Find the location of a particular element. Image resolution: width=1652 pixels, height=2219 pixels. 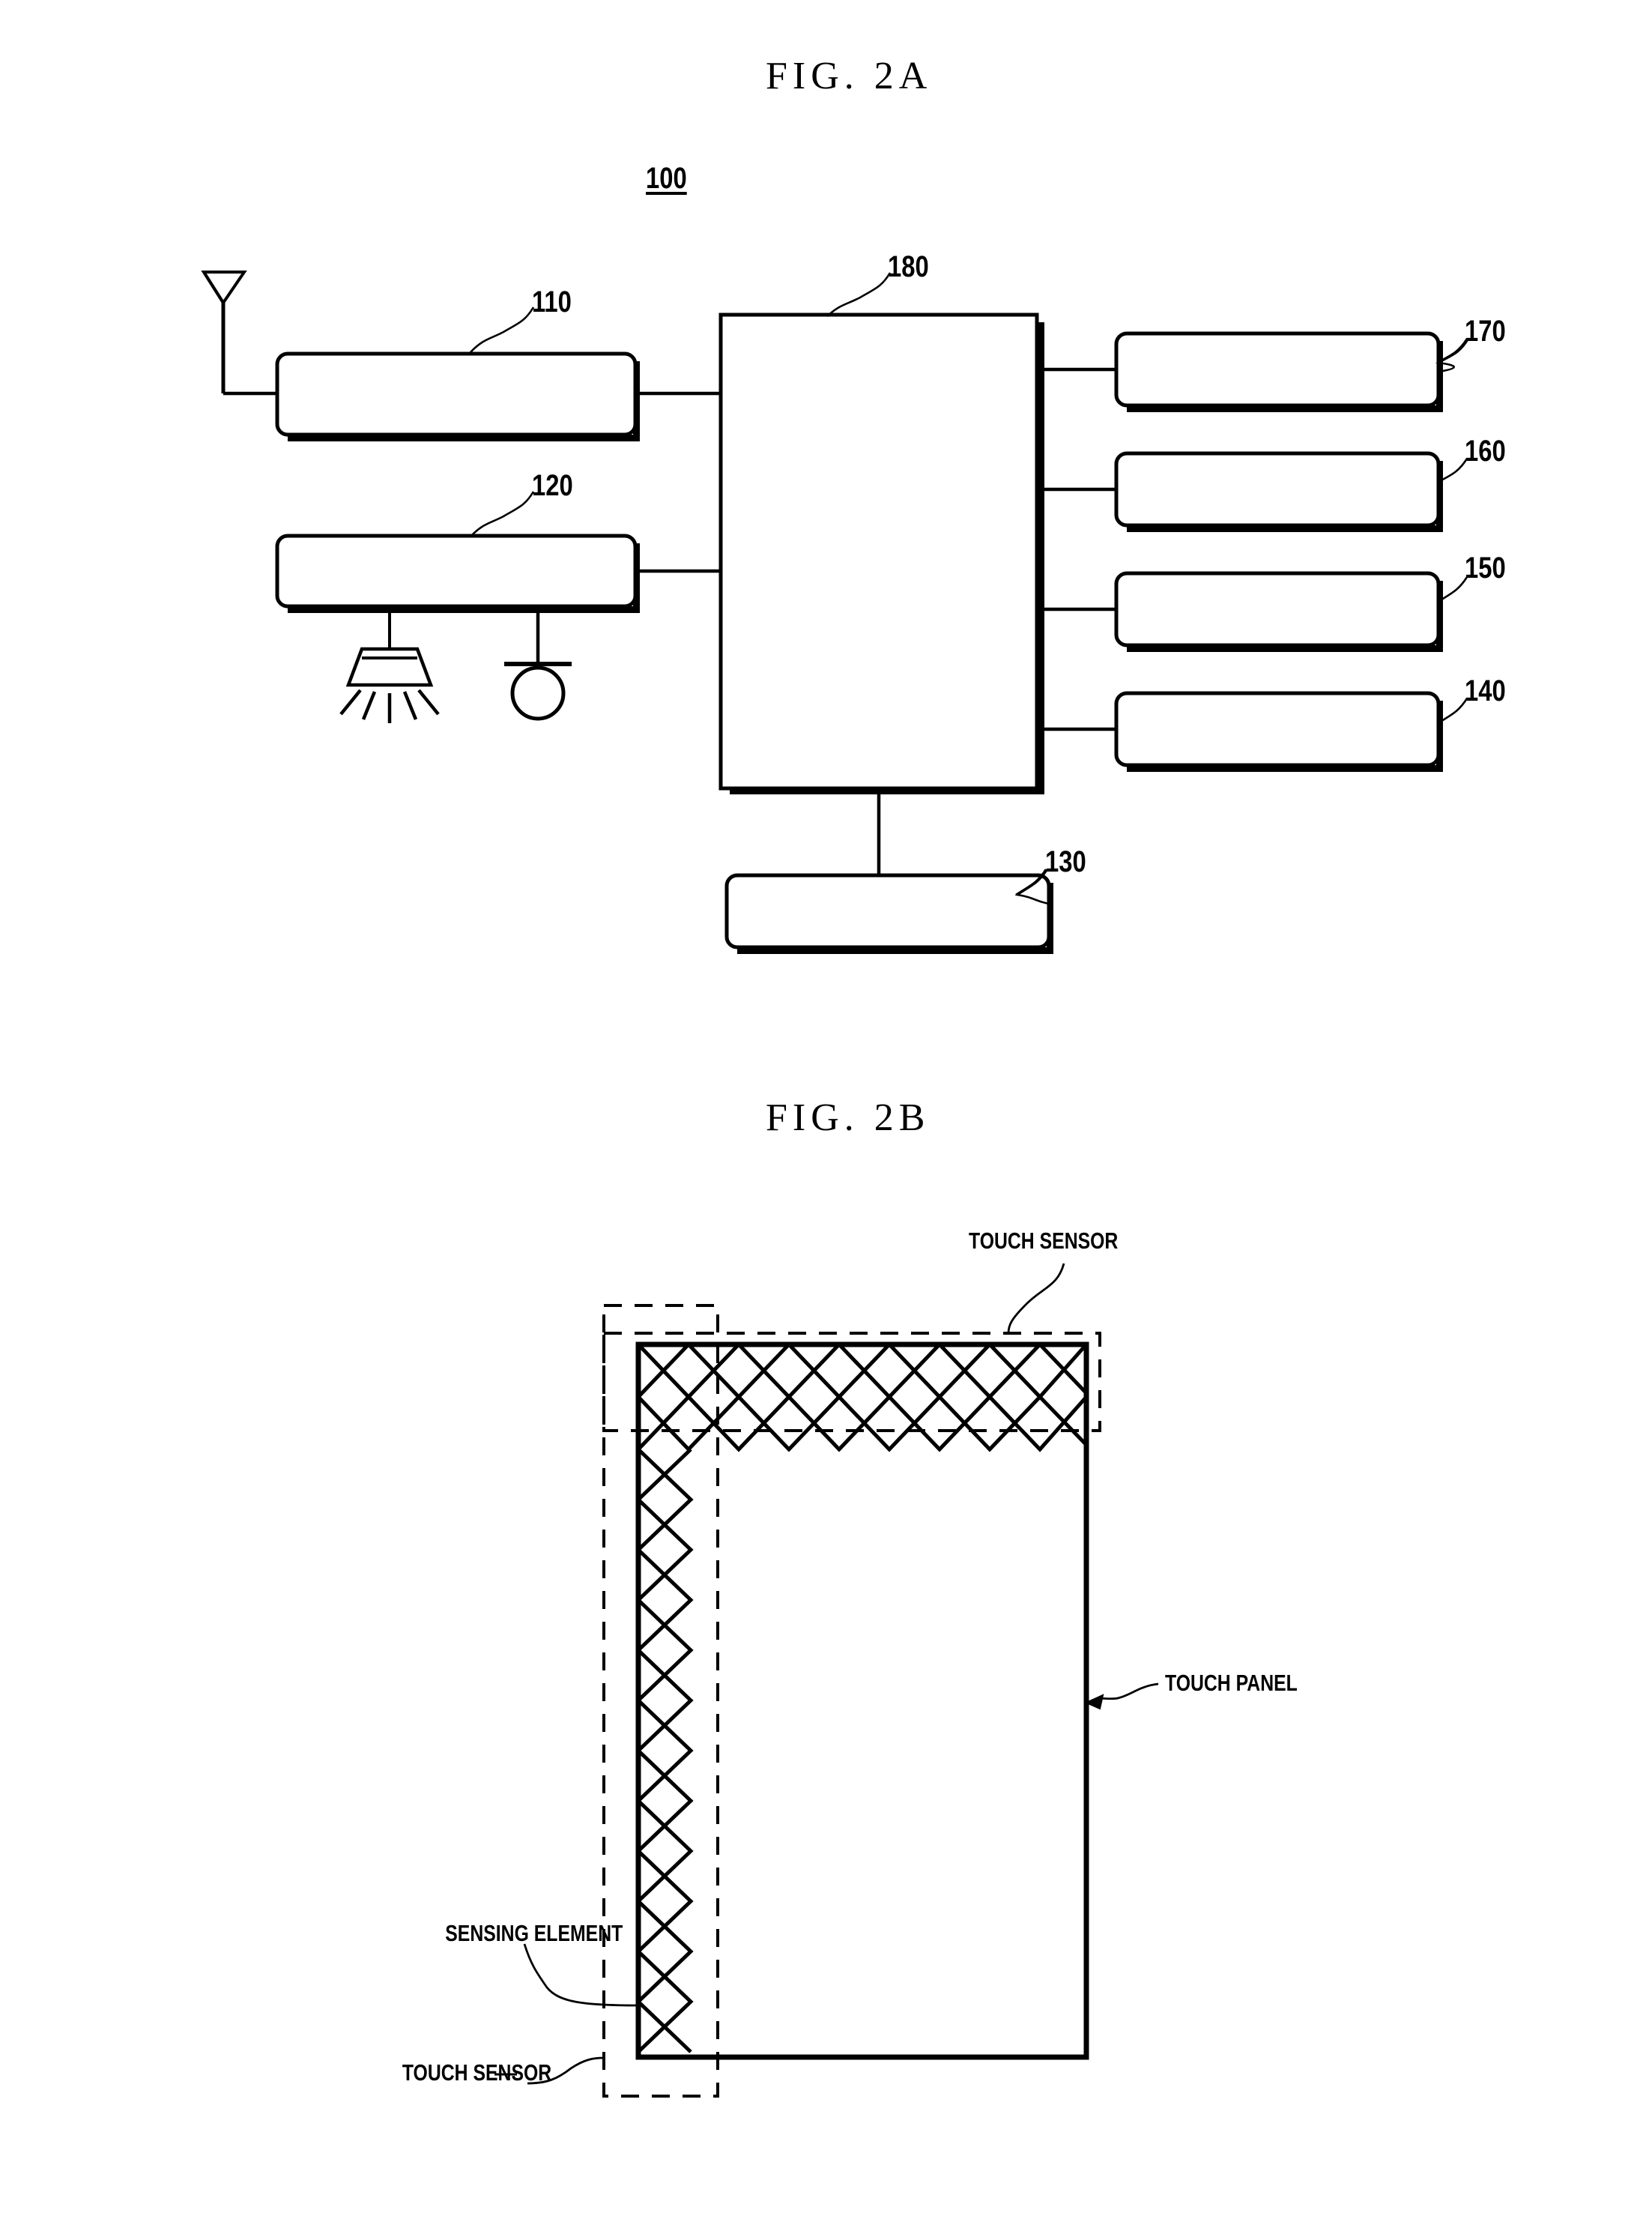

ref-number-130: 130 is located at coordinates (1065, 861).